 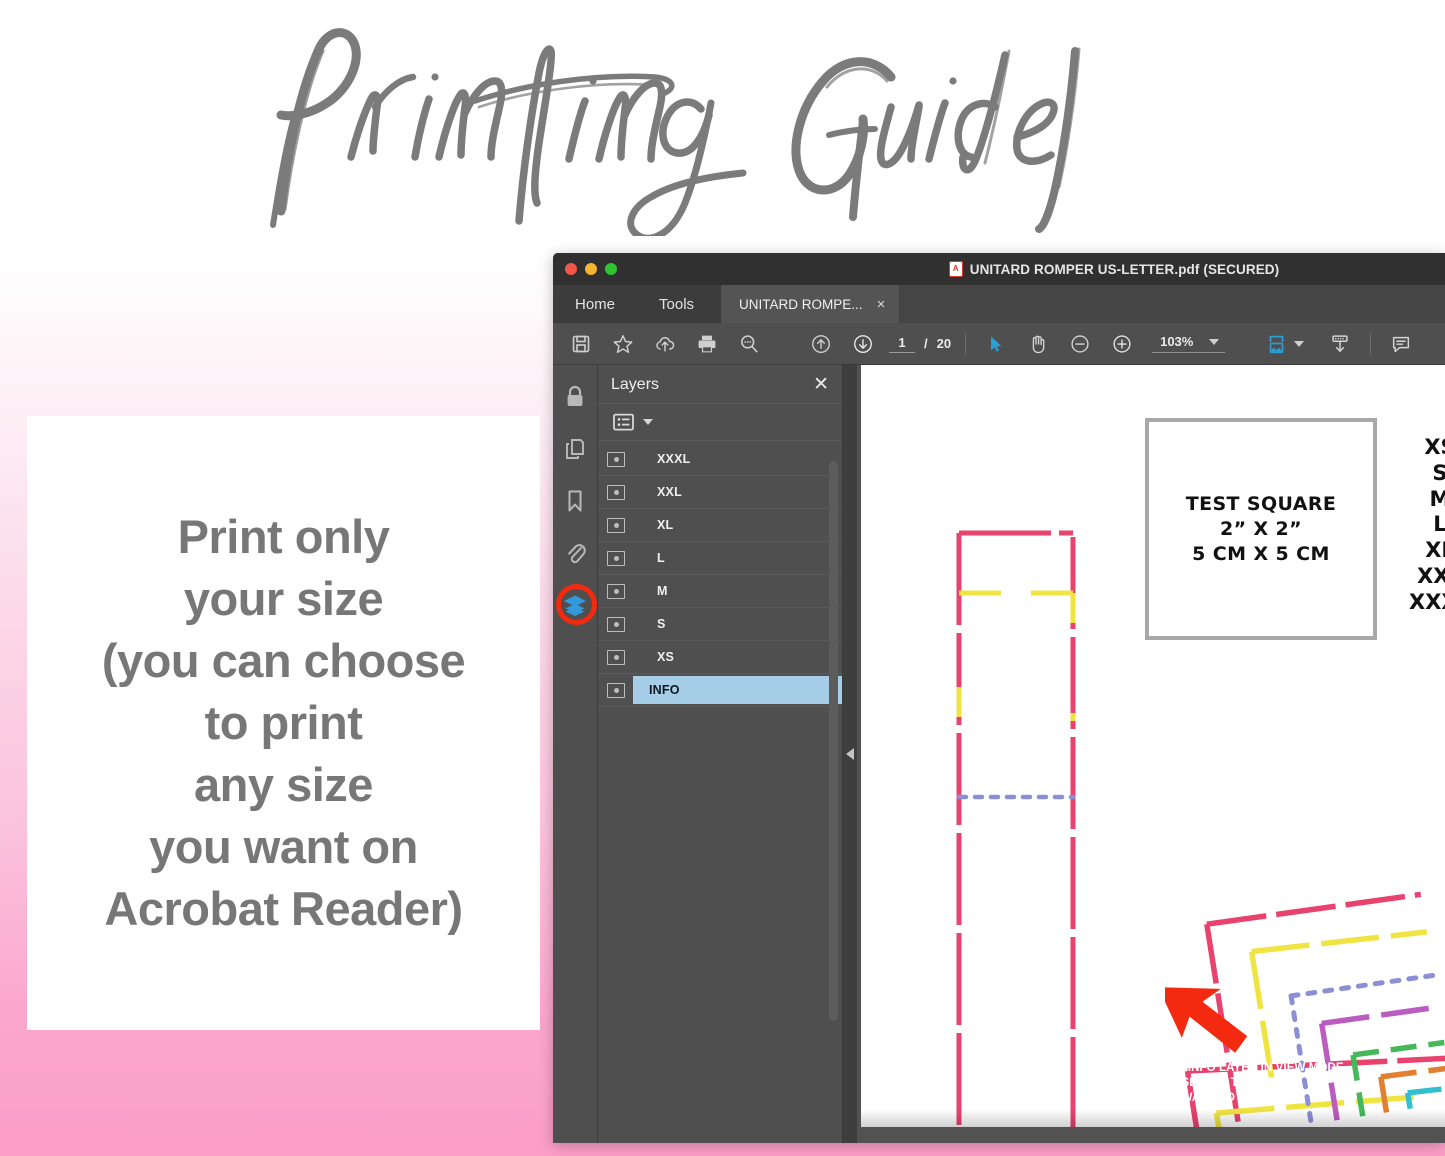 I want to click on info-line: Acrobat Reader), so click(x=283, y=909).